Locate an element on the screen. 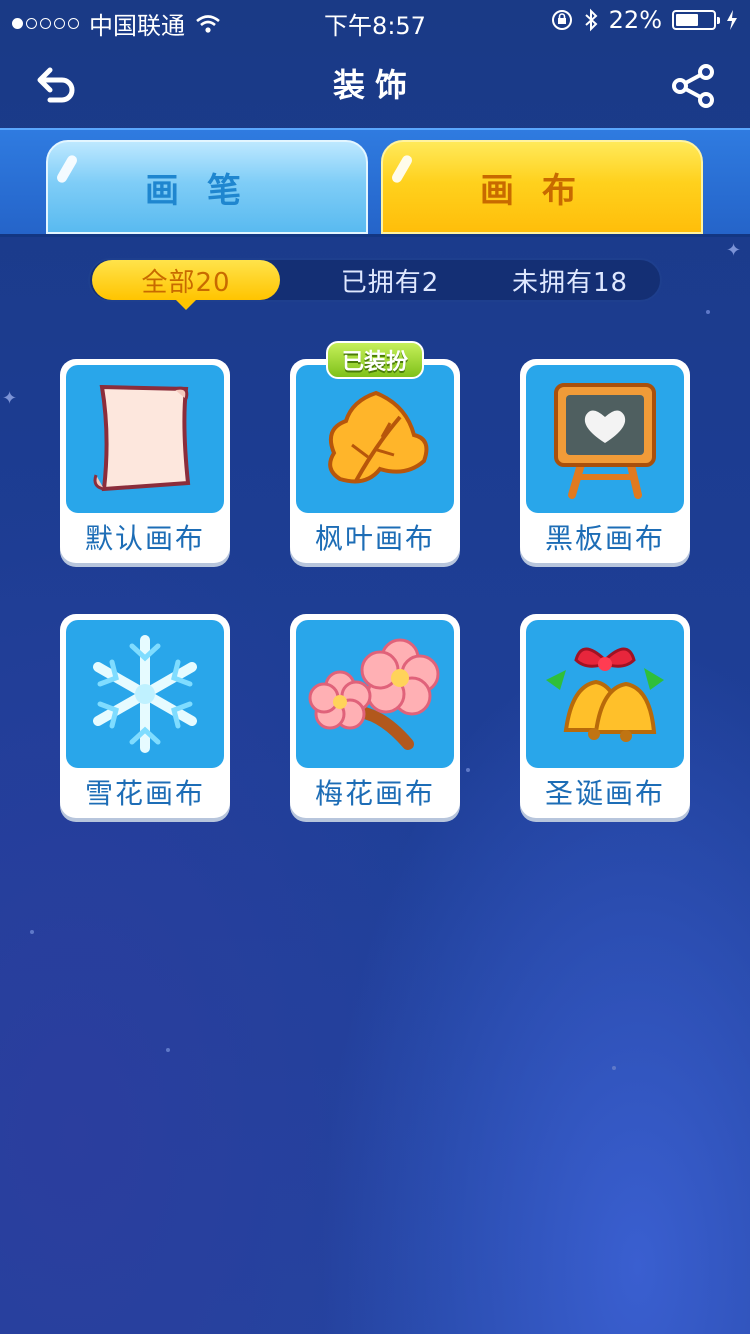  page-title: 装饰 is located at coordinates (374, 85).